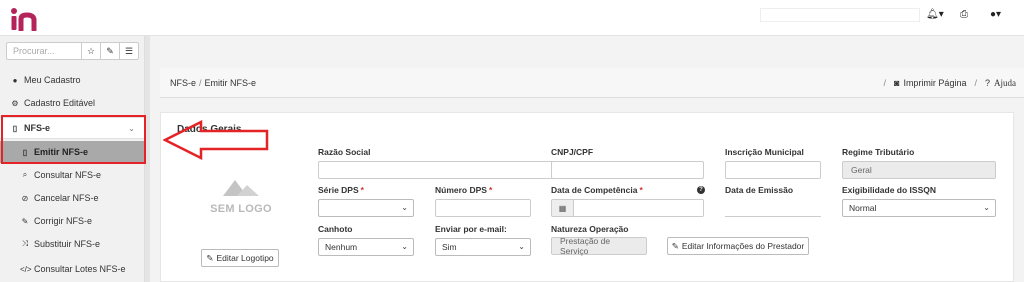 This screenshot has height=282, width=1024. I want to click on user-icon: ●▾, so click(995, 14).